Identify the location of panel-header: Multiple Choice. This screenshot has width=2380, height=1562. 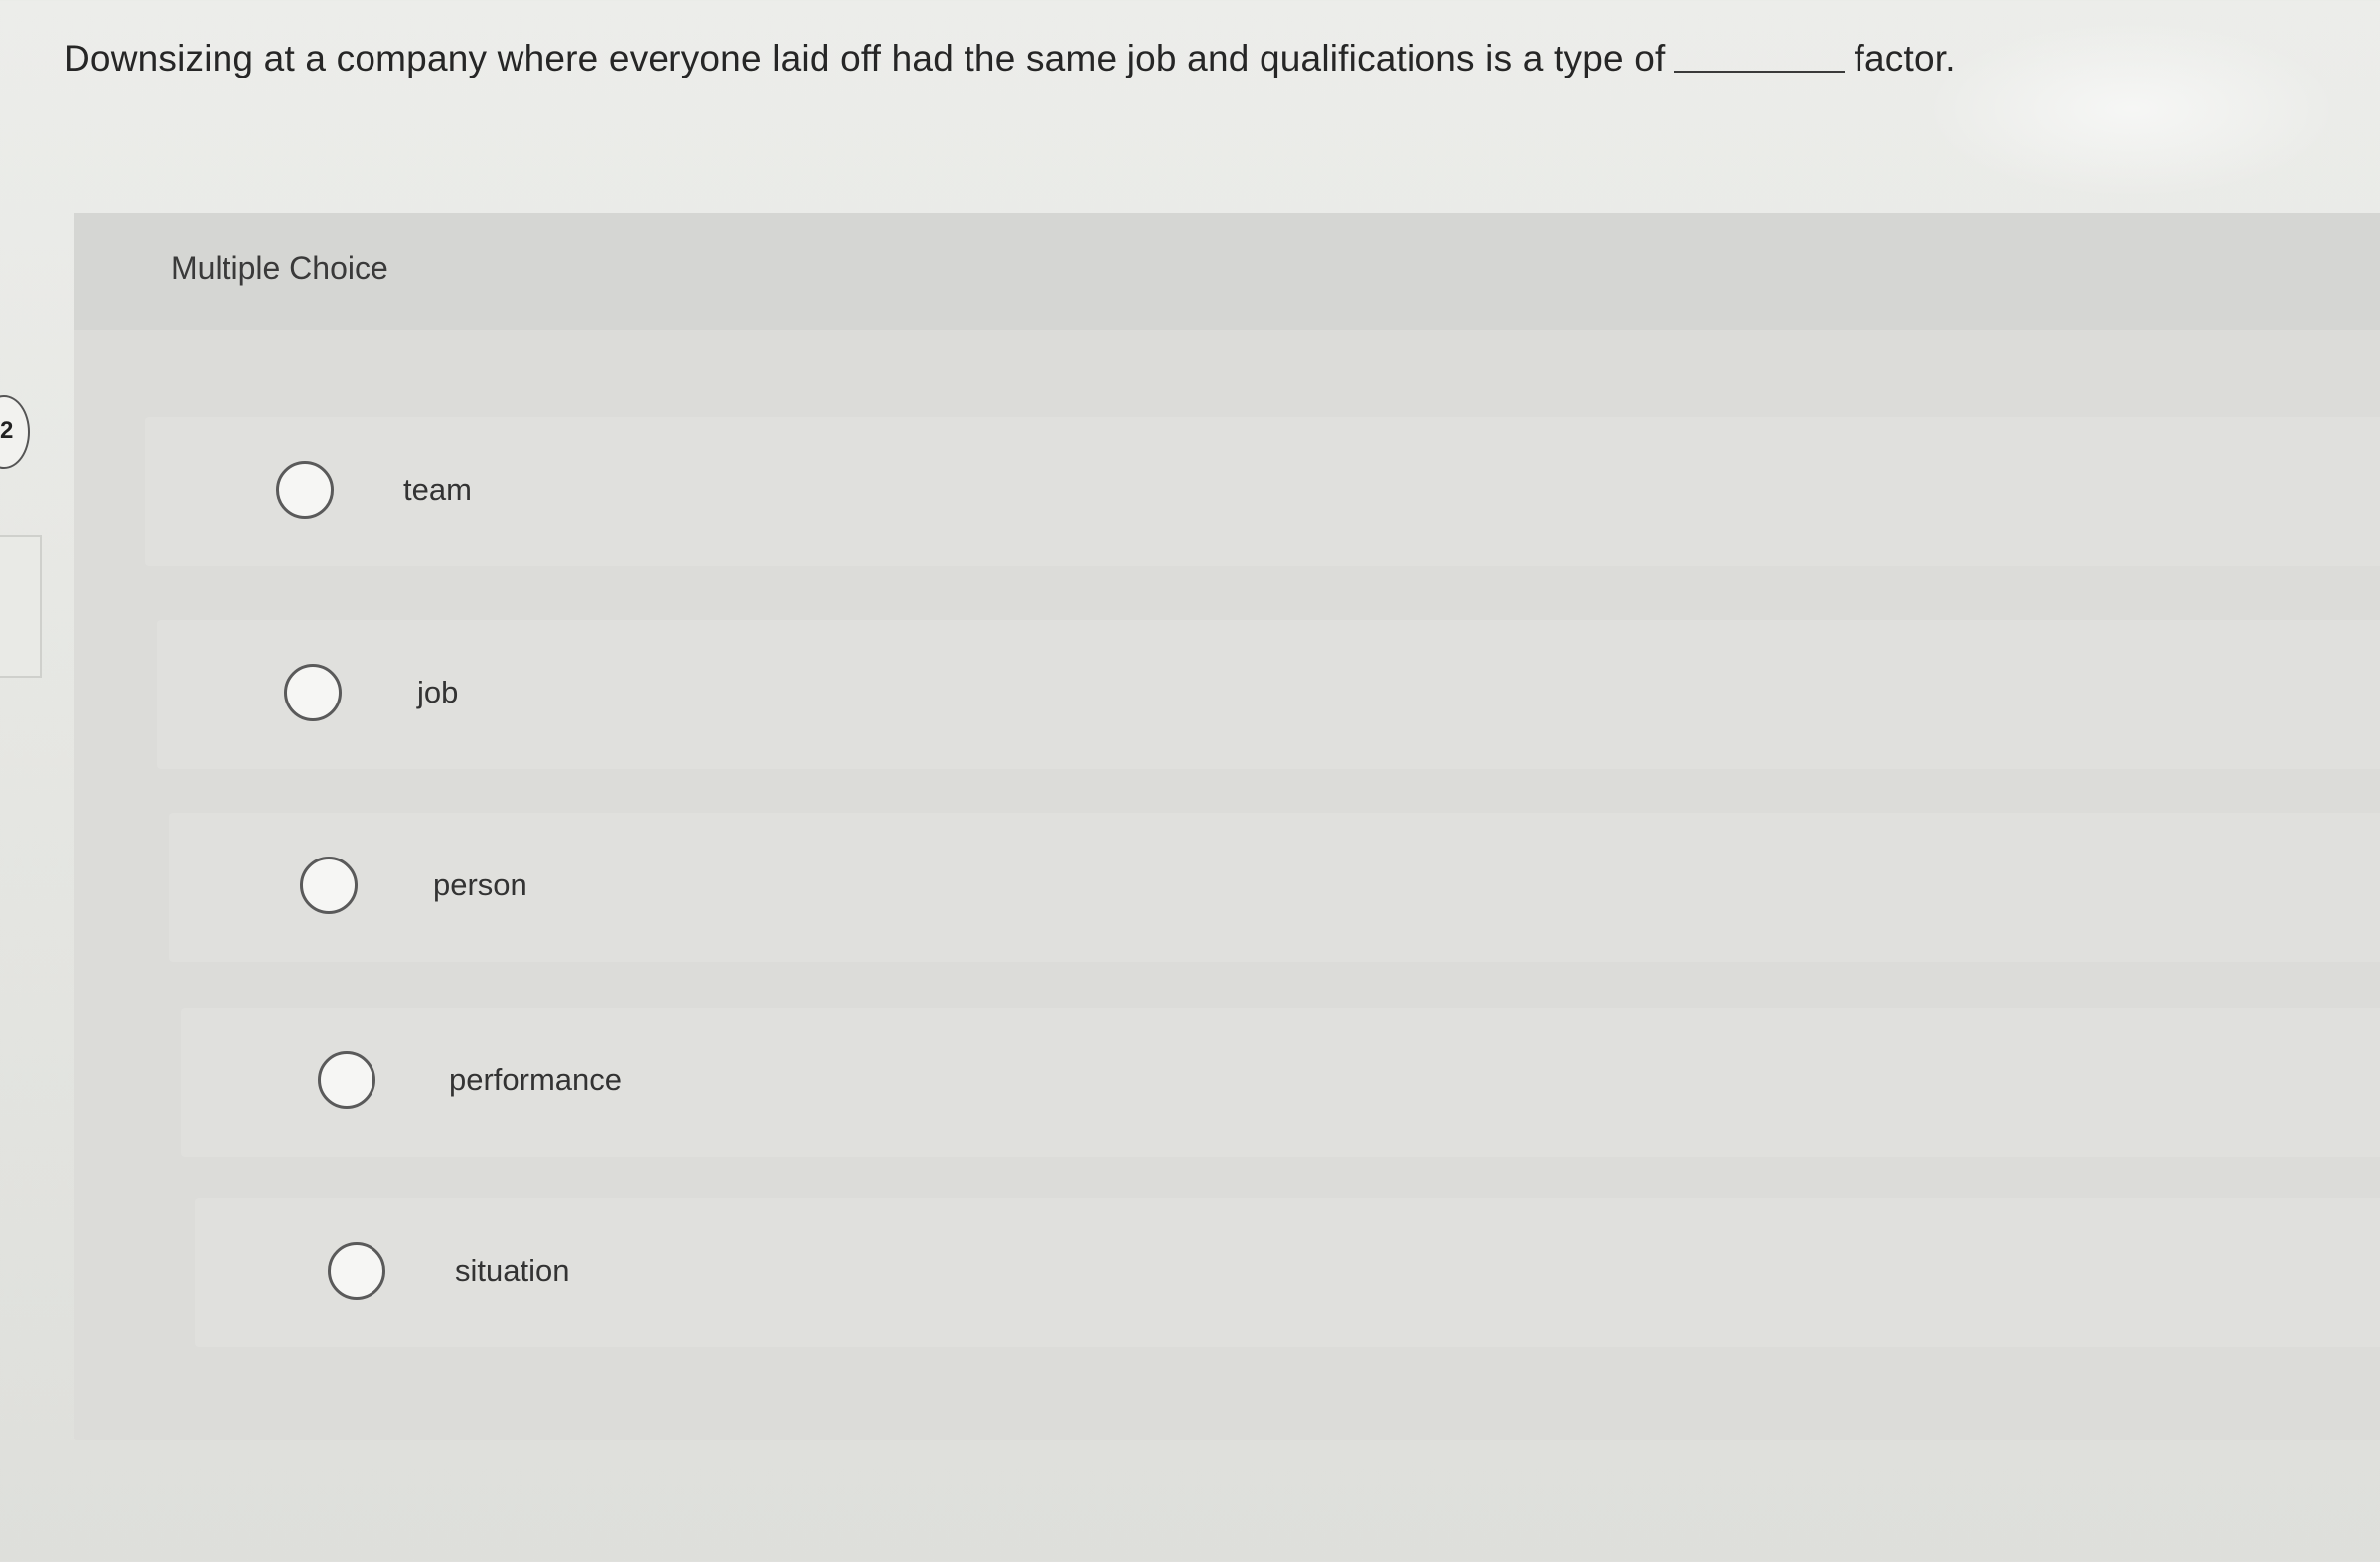
(1227, 271).